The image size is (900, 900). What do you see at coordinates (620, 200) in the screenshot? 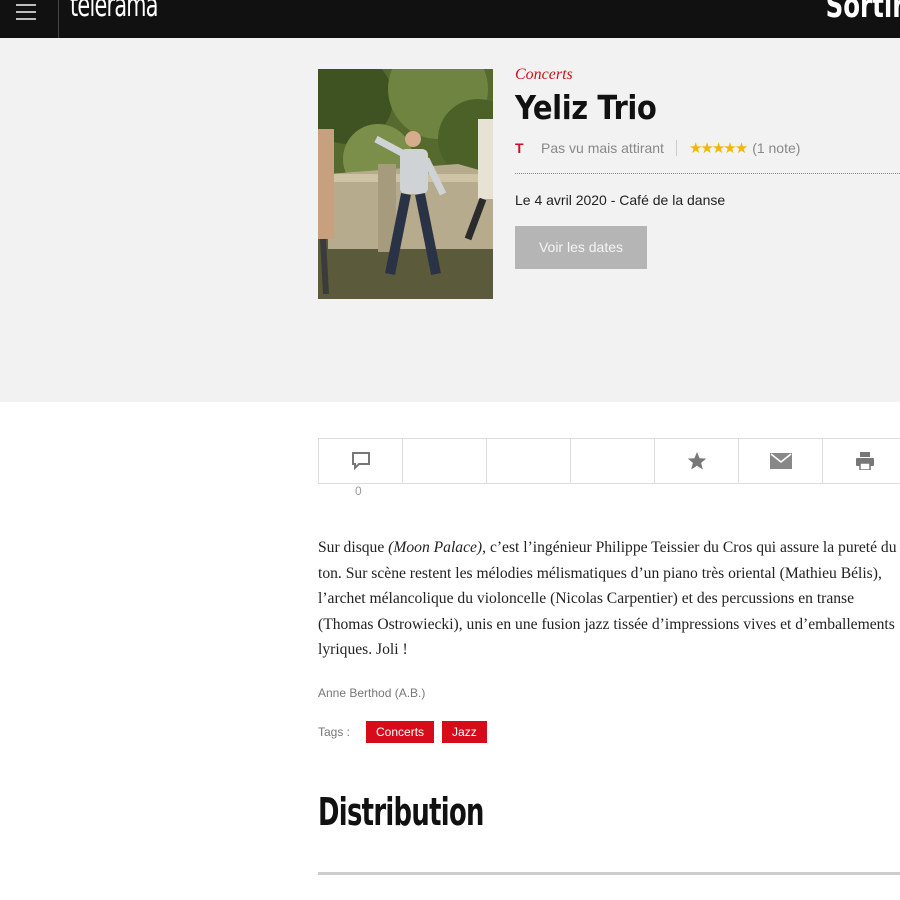
I see `event-date: Le 4 avril 2020 - Café de la danse` at bounding box center [620, 200].